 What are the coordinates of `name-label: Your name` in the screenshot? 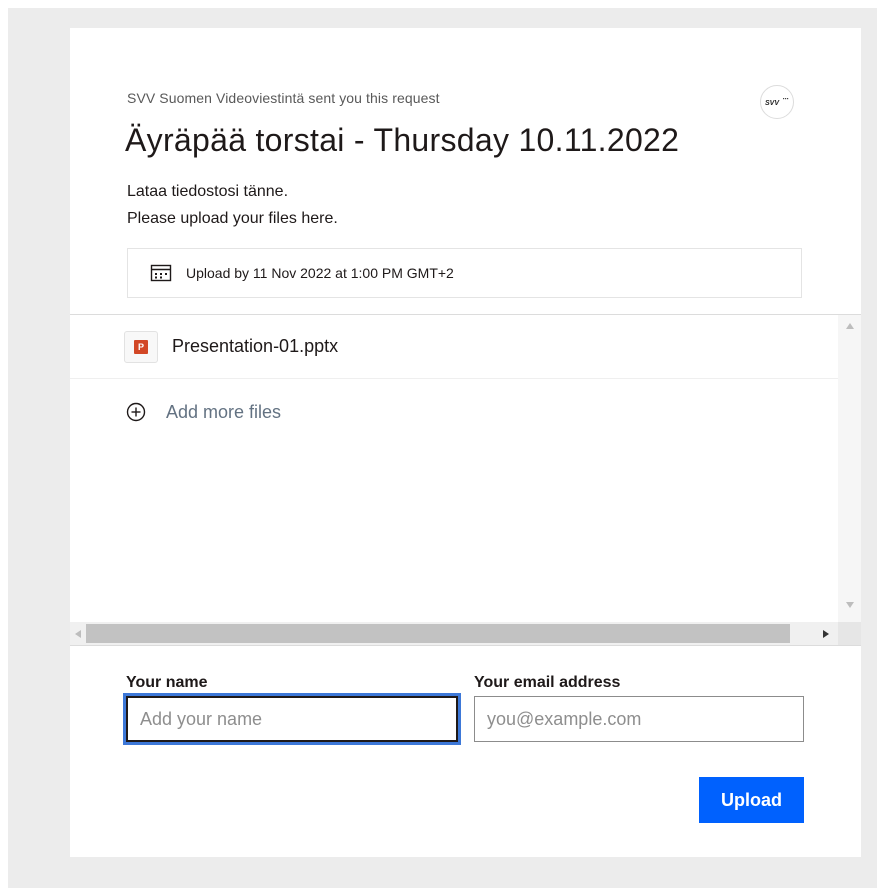 It's located at (167, 682).